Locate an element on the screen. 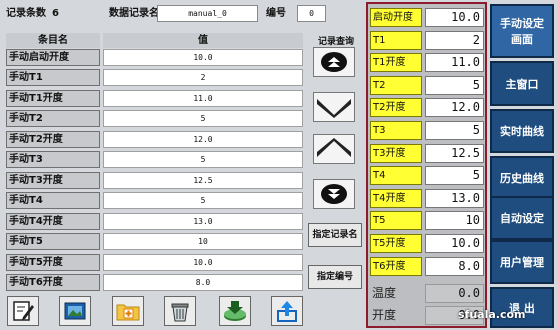  nav-manual-settings-label: 手动设定画面 is located at coordinates (522, 31).